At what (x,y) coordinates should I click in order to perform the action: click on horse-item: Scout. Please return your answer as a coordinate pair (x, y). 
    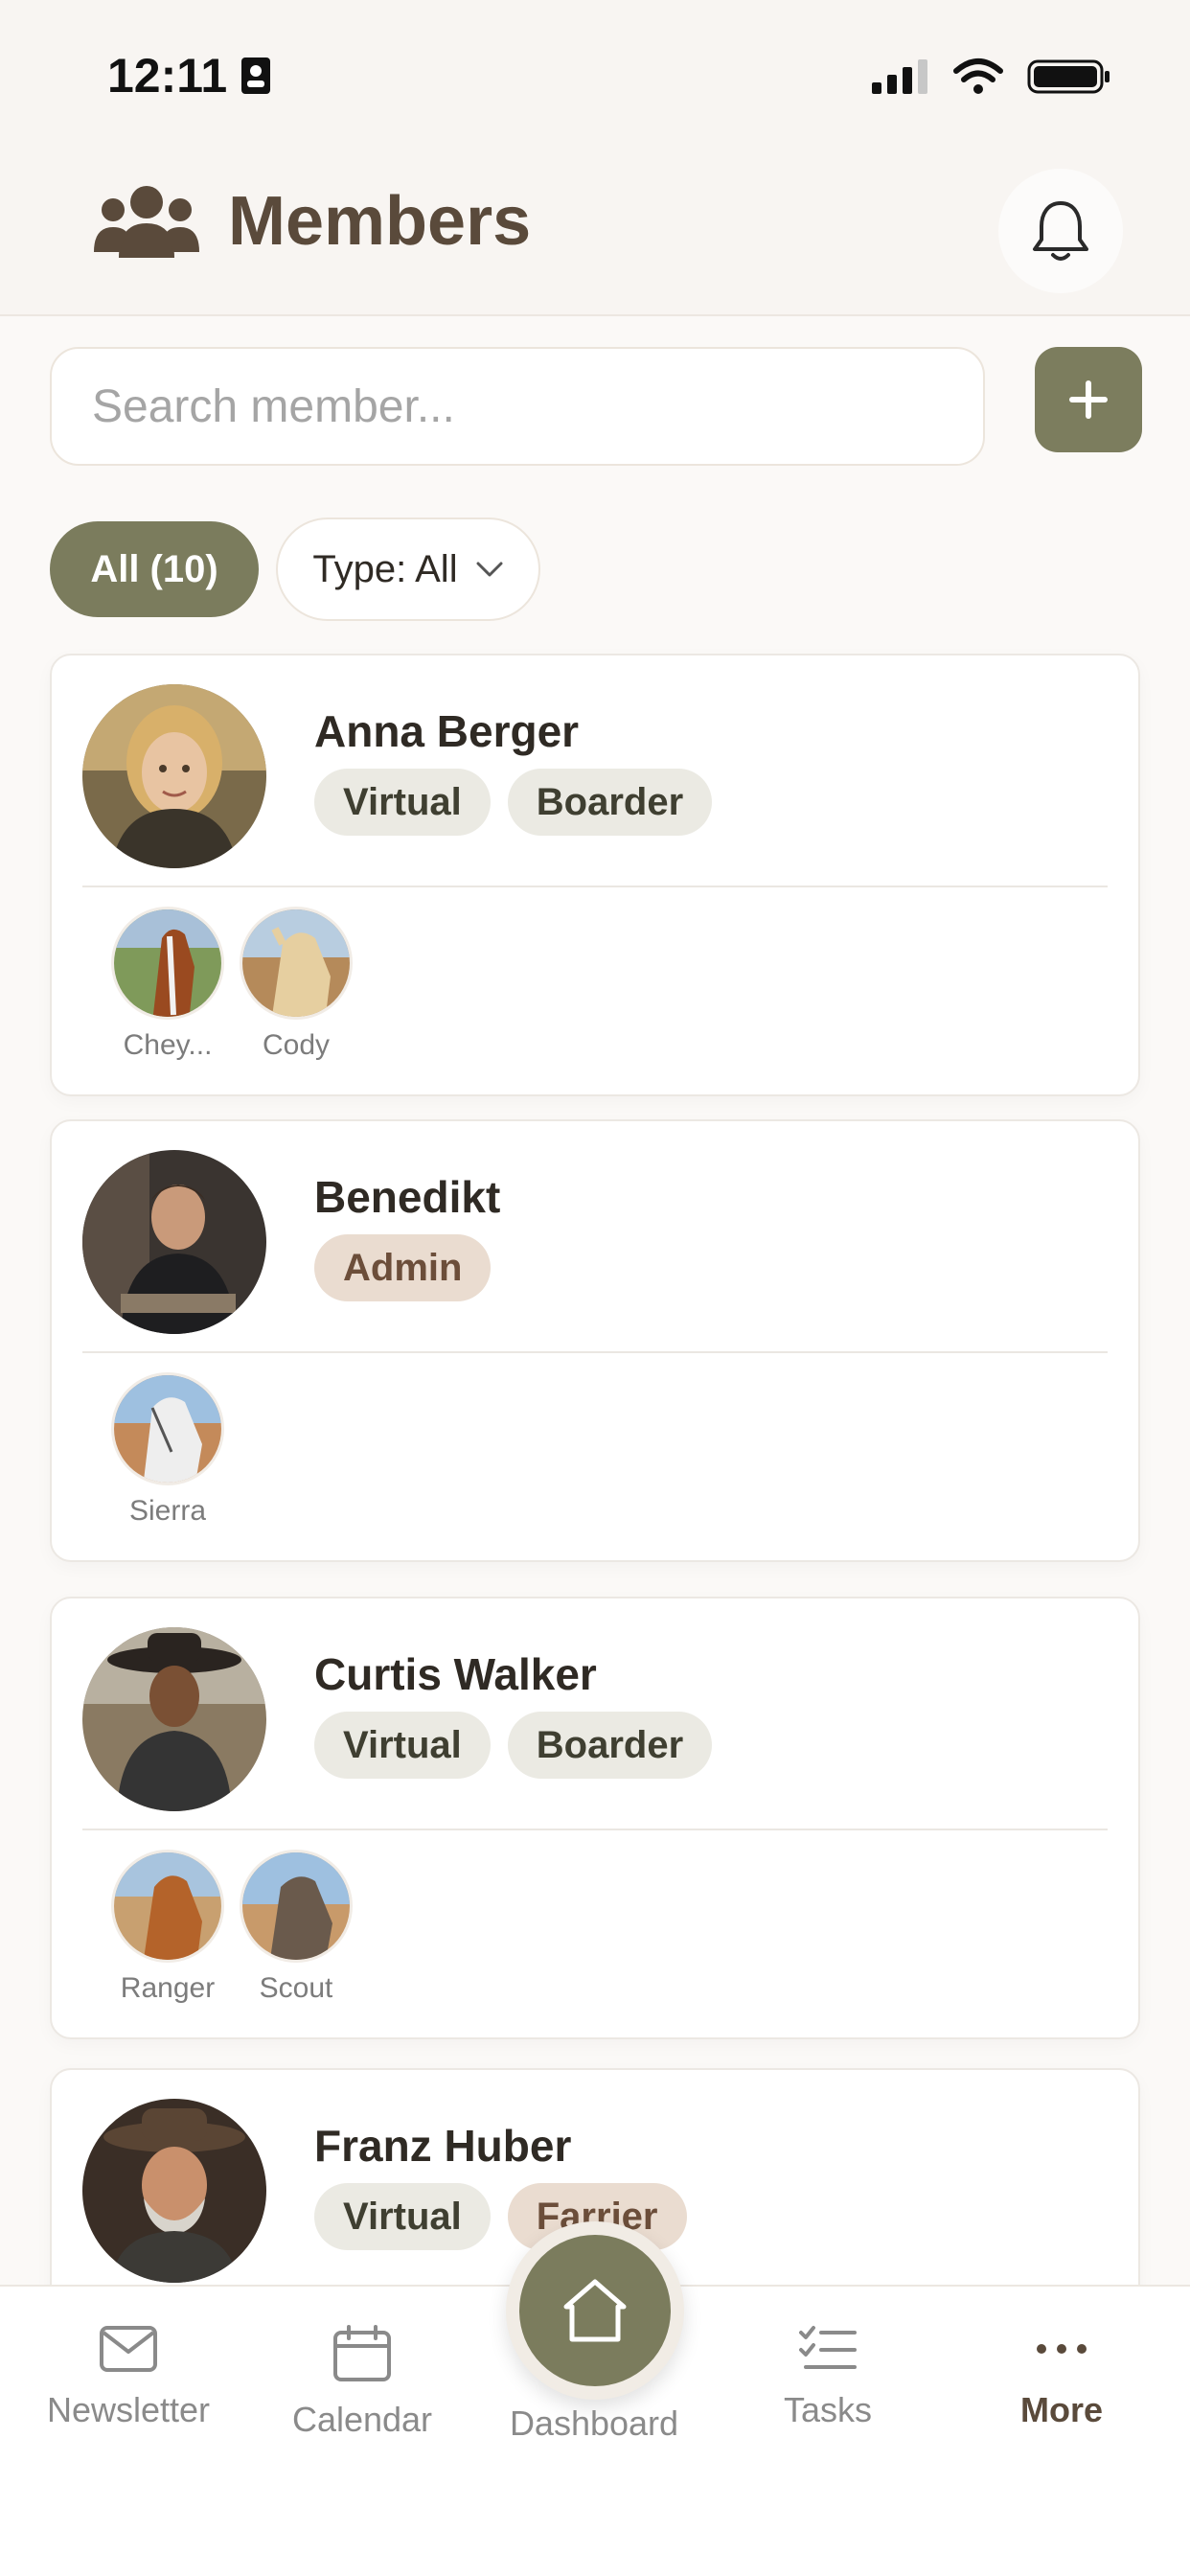
    Looking at the image, I should click on (296, 1927).